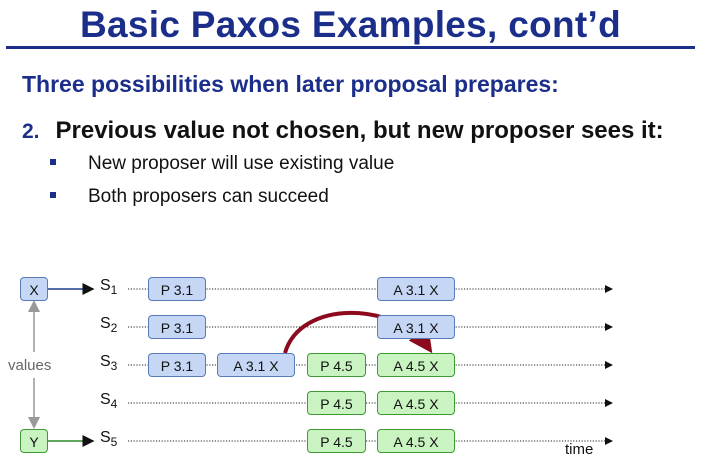 This screenshot has height=466, width=701. What do you see at coordinates (109, 401) in the screenshot?
I see `server-label-s4: S4` at bounding box center [109, 401].